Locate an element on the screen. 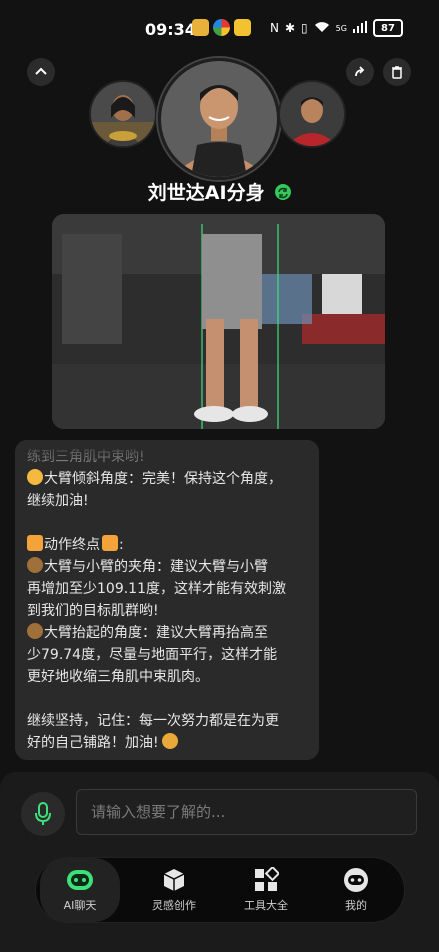  system-icons: N ✱ ▯ 5G 87 is located at coordinates (336, 28).